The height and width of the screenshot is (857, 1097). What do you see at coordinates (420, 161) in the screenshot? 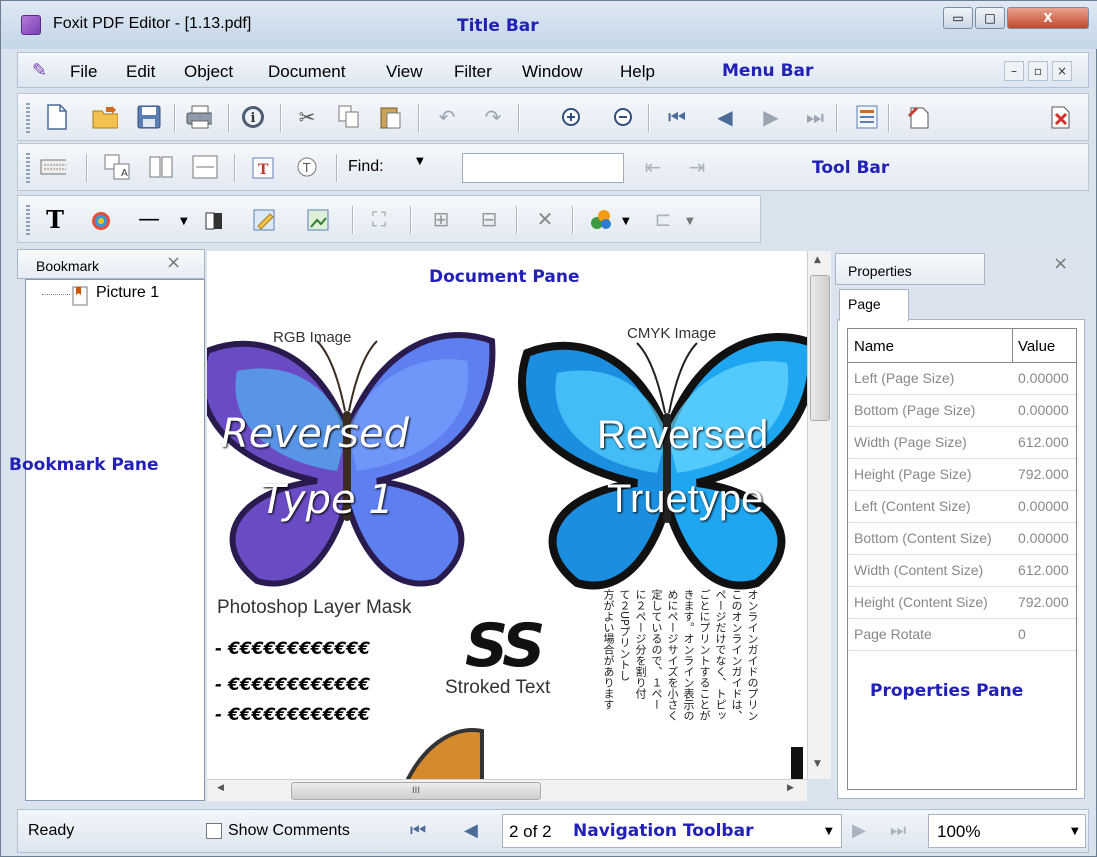
I see `find-options-dropdown: ▼` at bounding box center [420, 161].